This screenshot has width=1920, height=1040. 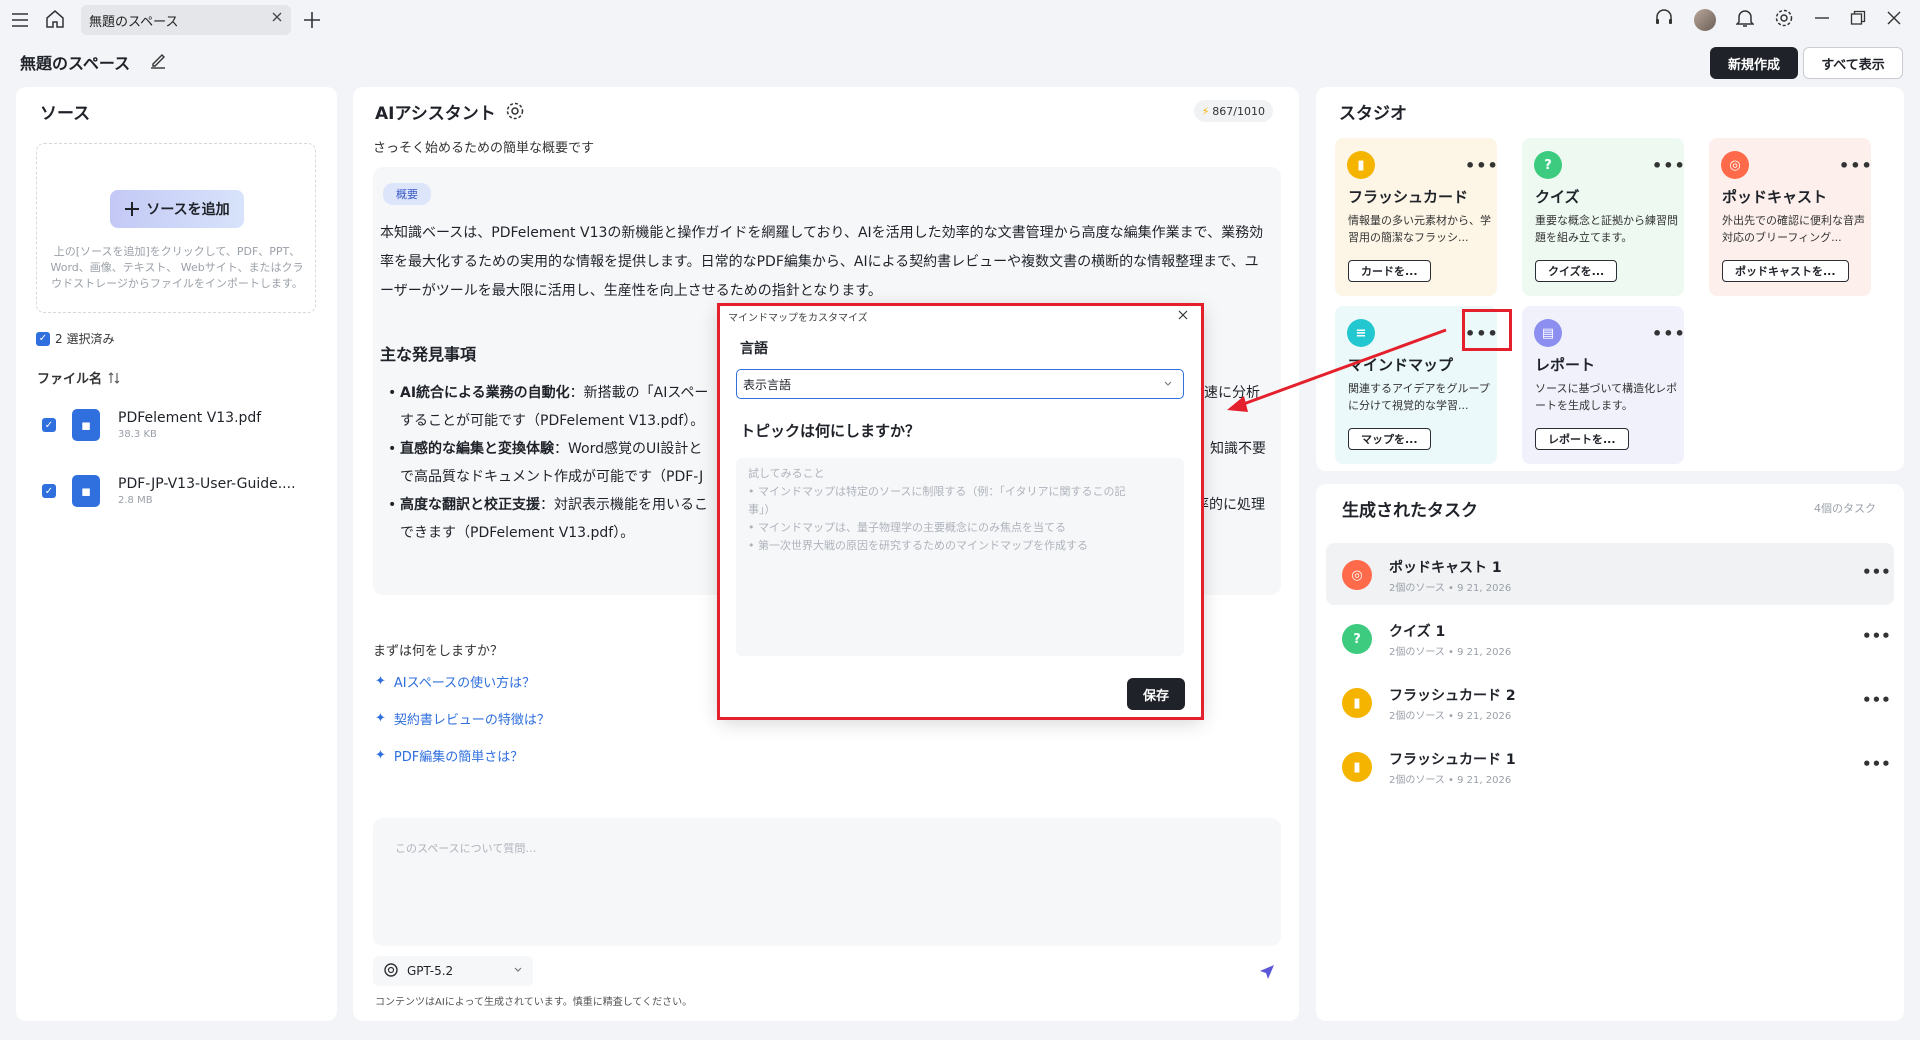 I want to click on assistant-settings-icon, so click(x=515, y=113).